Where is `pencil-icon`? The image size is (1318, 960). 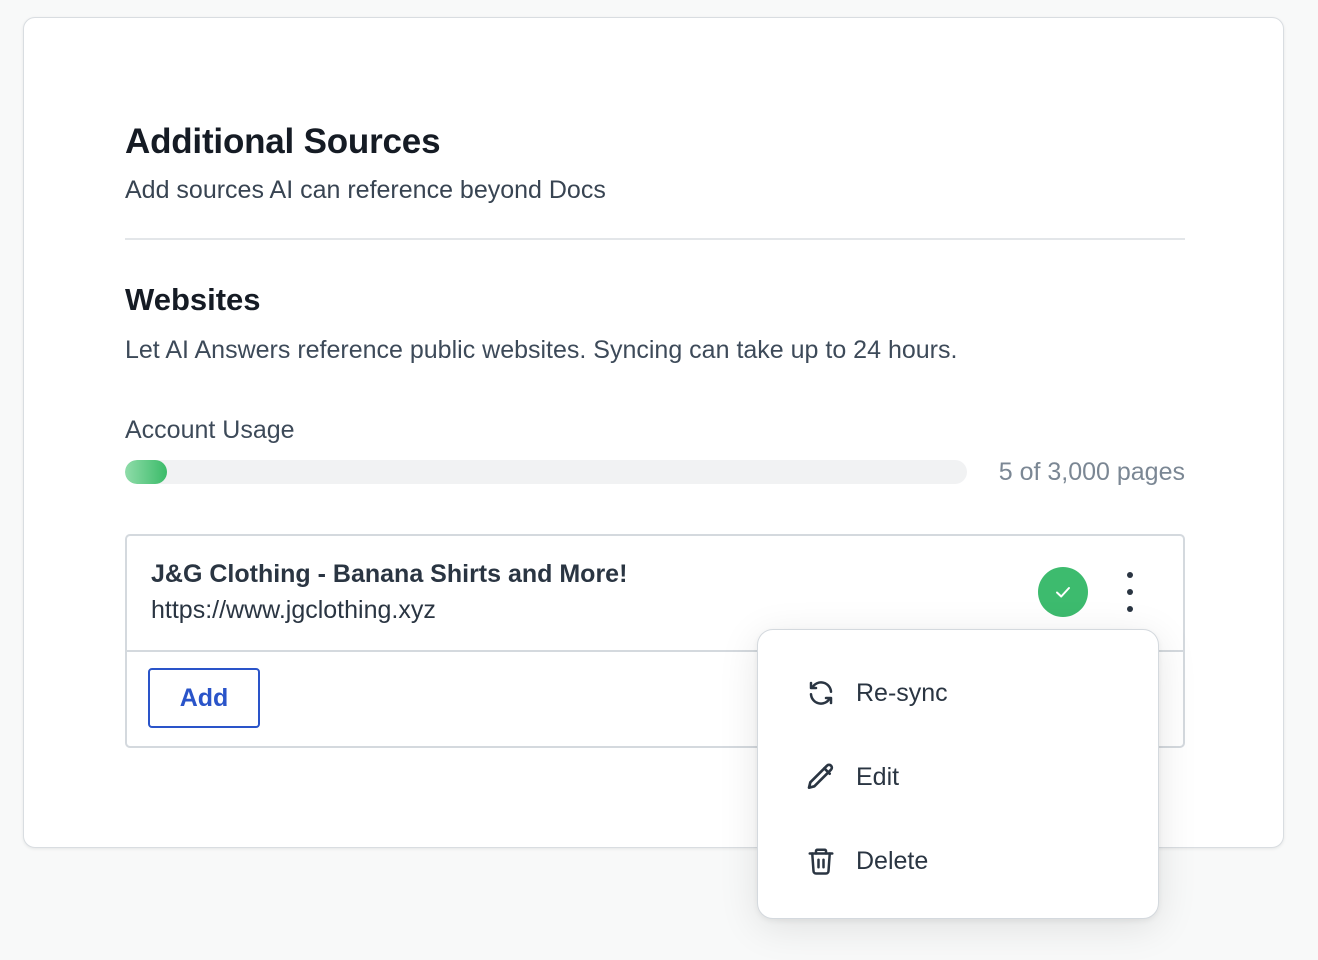 pencil-icon is located at coordinates (821, 777).